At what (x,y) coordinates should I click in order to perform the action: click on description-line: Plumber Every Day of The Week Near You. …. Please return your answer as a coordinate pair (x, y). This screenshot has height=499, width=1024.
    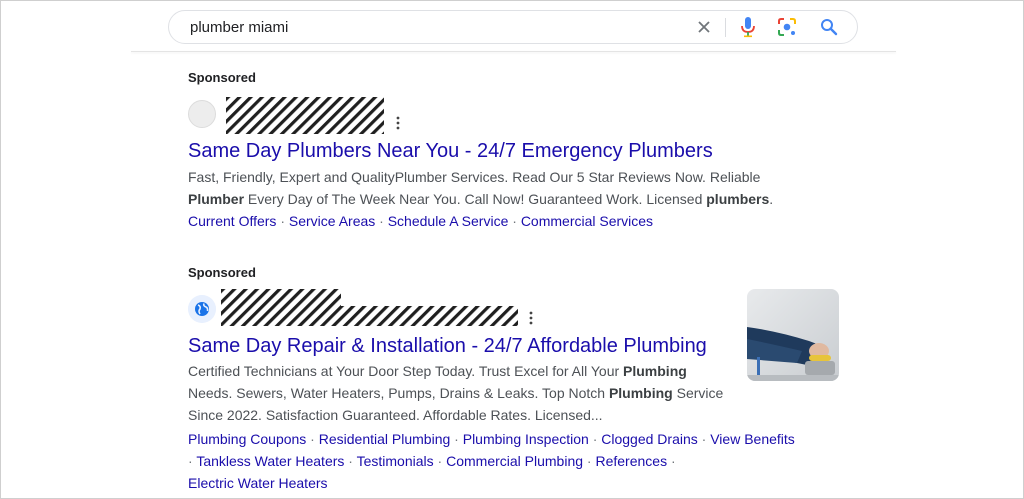
    Looking at the image, I should click on (480, 199).